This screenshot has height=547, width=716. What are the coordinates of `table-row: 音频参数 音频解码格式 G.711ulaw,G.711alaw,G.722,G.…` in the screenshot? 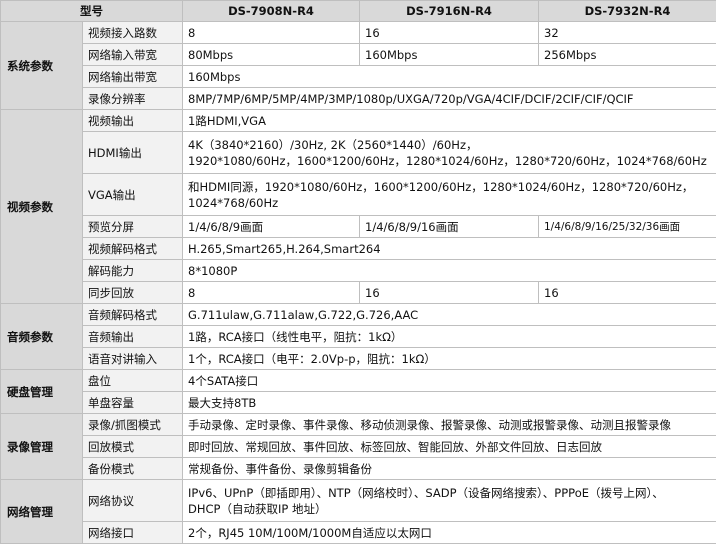 It's located at (358, 336).